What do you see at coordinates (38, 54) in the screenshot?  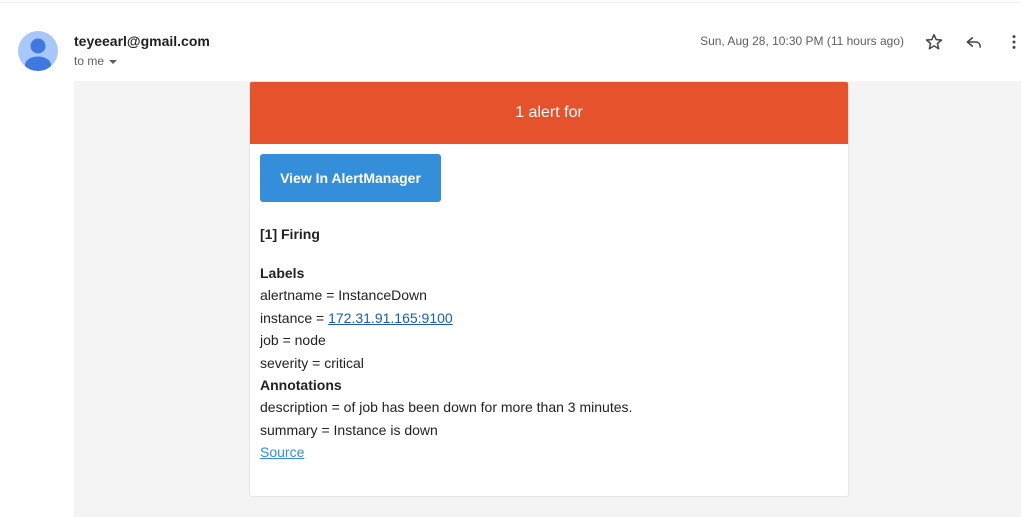 I see `person-icon` at bounding box center [38, 54].